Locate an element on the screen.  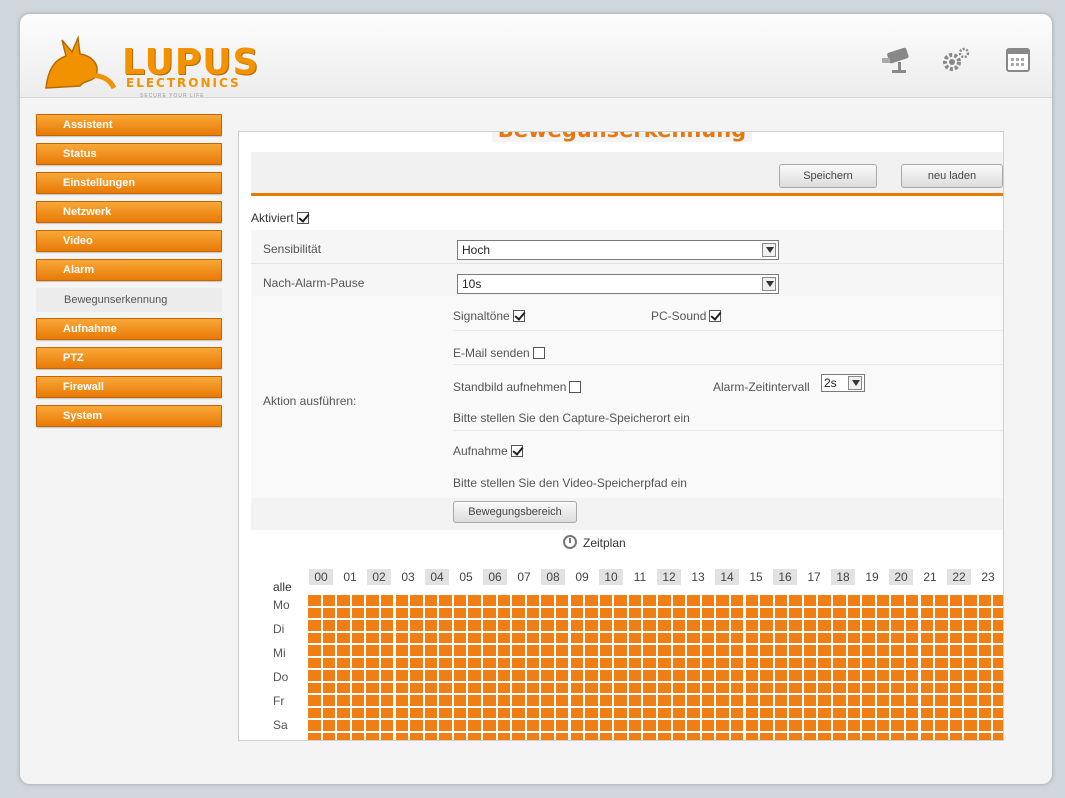
schedule-hour-11: 11 is located at coordinates (640, 577).